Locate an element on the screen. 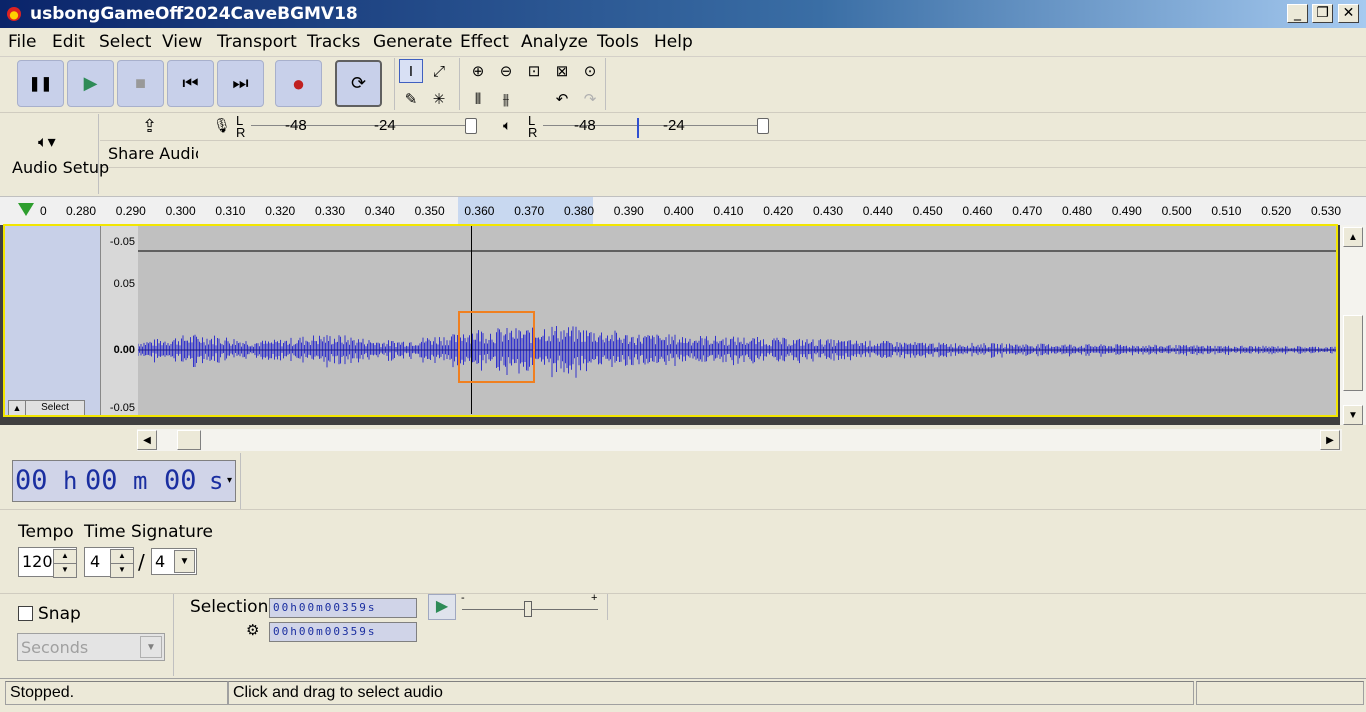  silence-audio-button: ⫵ is located at coordinates (506, 99).